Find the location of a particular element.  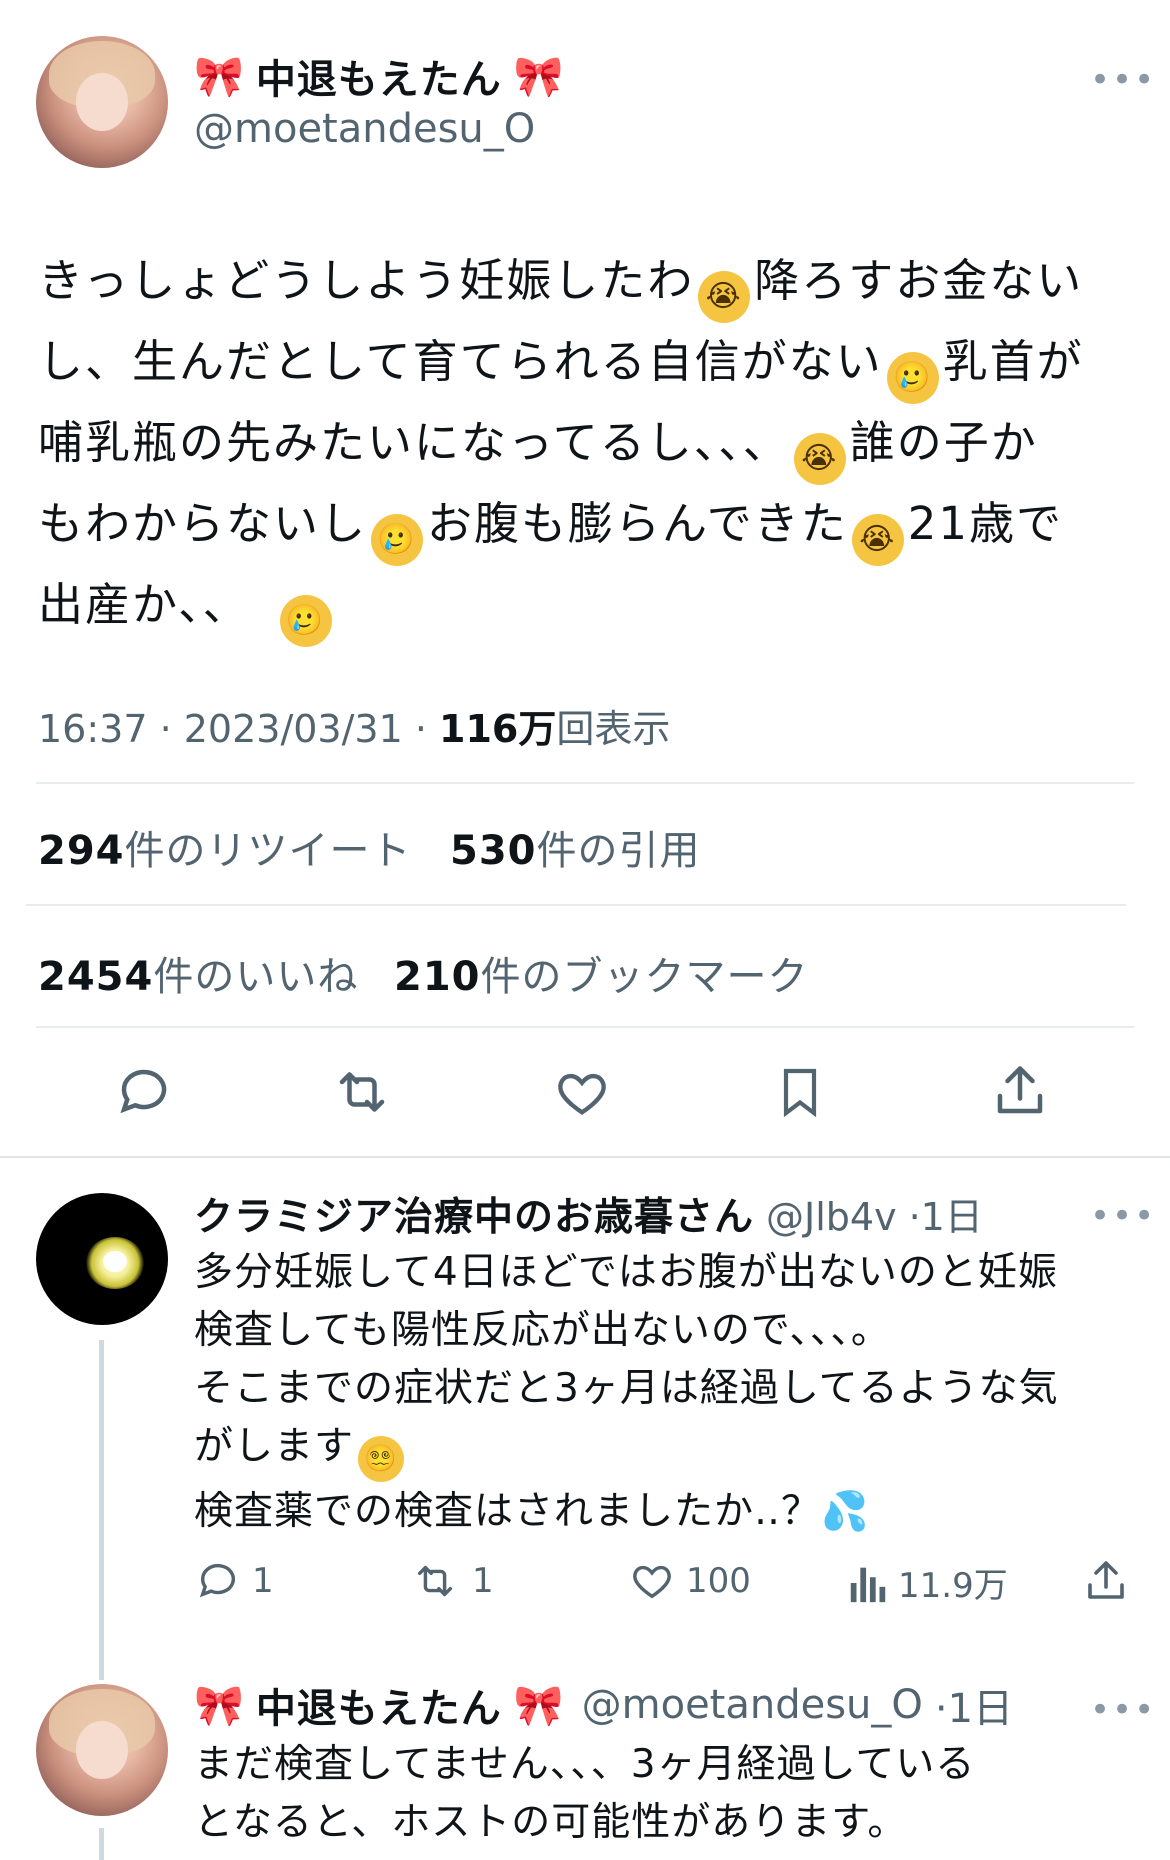

reply-author-handle: @Jlb4v is located at coordinates (831, 1217).